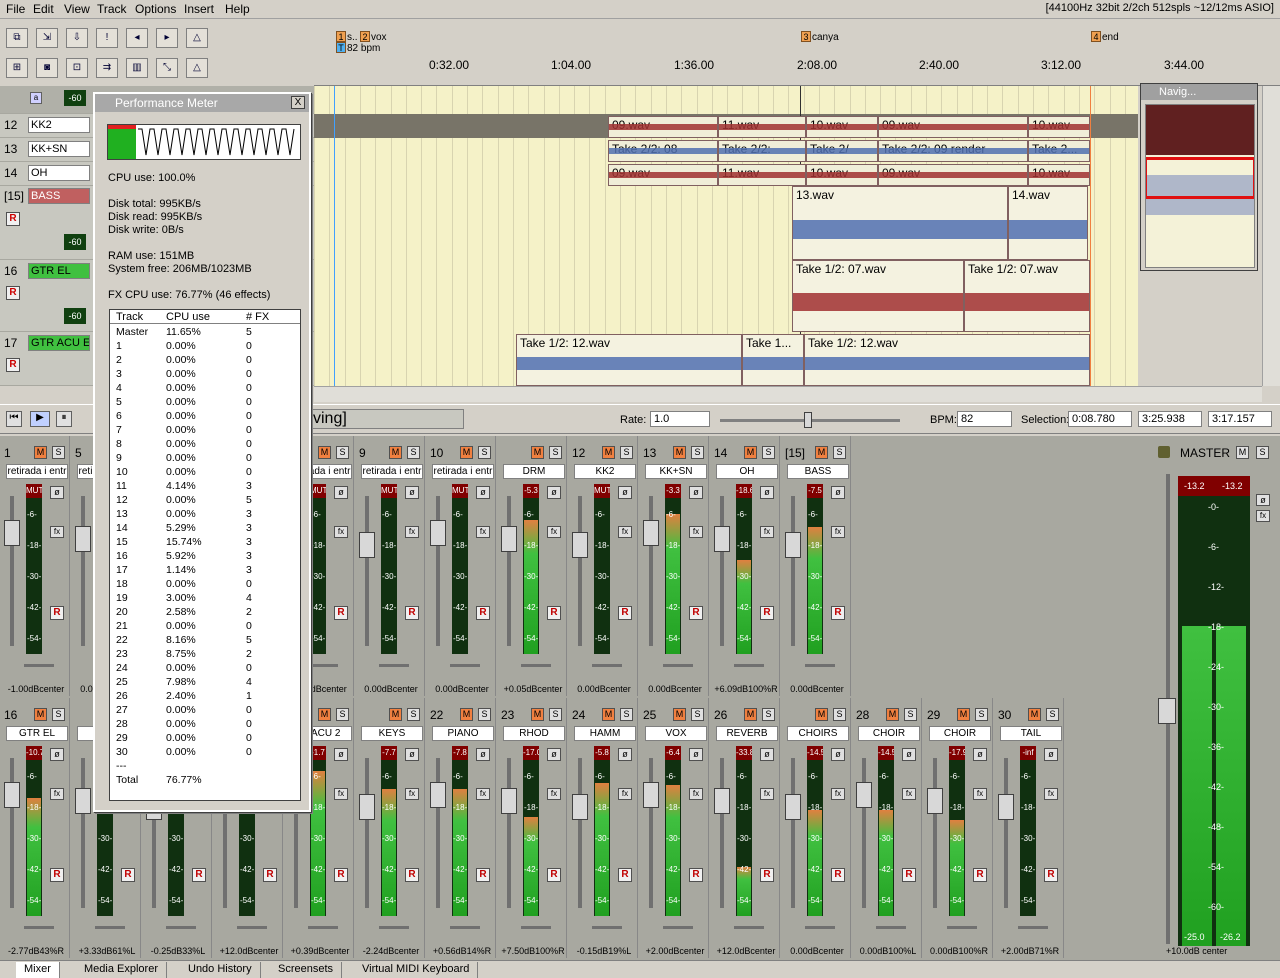 This screenshot has height=978, width=1280. I want to click on media-item: Take 2/2:, so click(762, 151).